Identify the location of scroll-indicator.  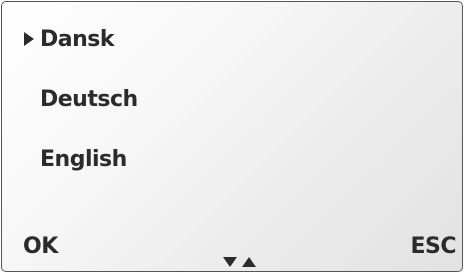
(243, 262).